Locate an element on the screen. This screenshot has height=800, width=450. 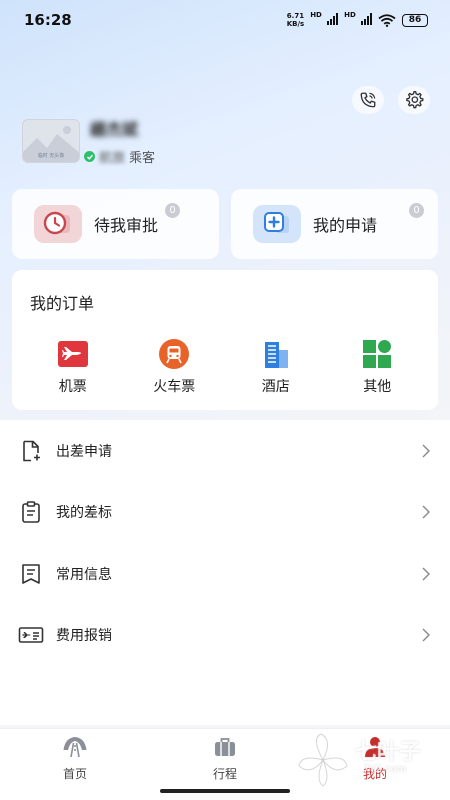
train-icon is located at coordinates (174, 354).